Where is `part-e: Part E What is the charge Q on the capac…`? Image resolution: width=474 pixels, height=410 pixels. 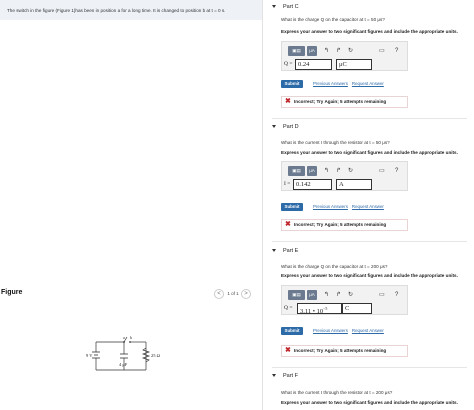 part-e: Part E What is the charge Q on the capac… is located at coordinates (368, 308).